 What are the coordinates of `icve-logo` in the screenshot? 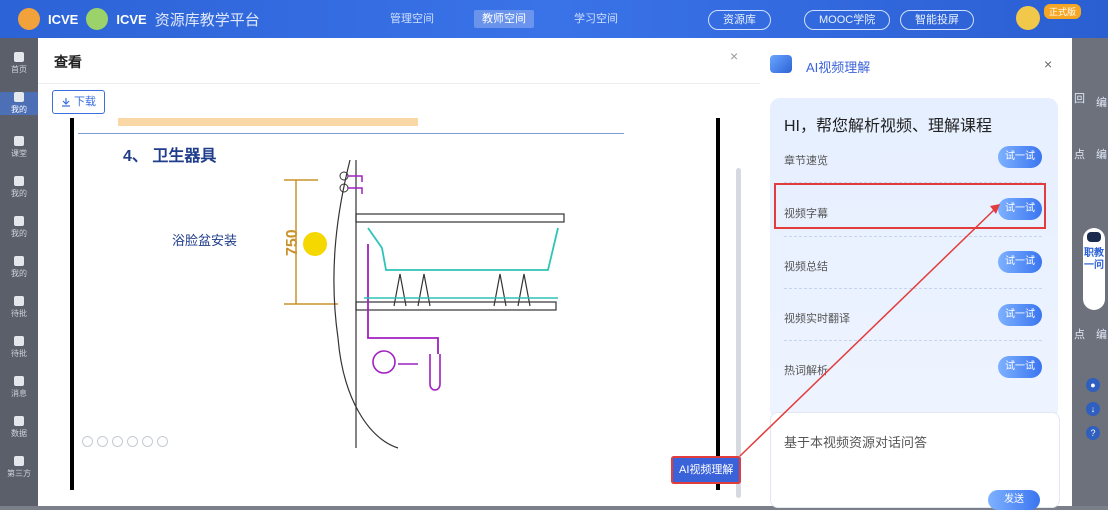 It's located at (29, 19).